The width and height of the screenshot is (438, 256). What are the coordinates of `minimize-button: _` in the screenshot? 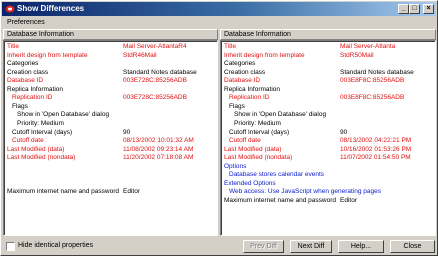 It's located at (403, 9).